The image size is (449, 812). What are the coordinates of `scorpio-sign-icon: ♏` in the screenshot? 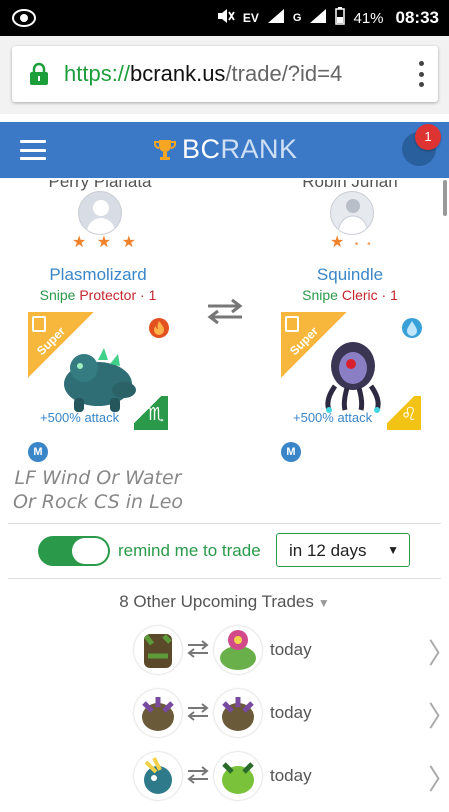 It's located at (151, 413).